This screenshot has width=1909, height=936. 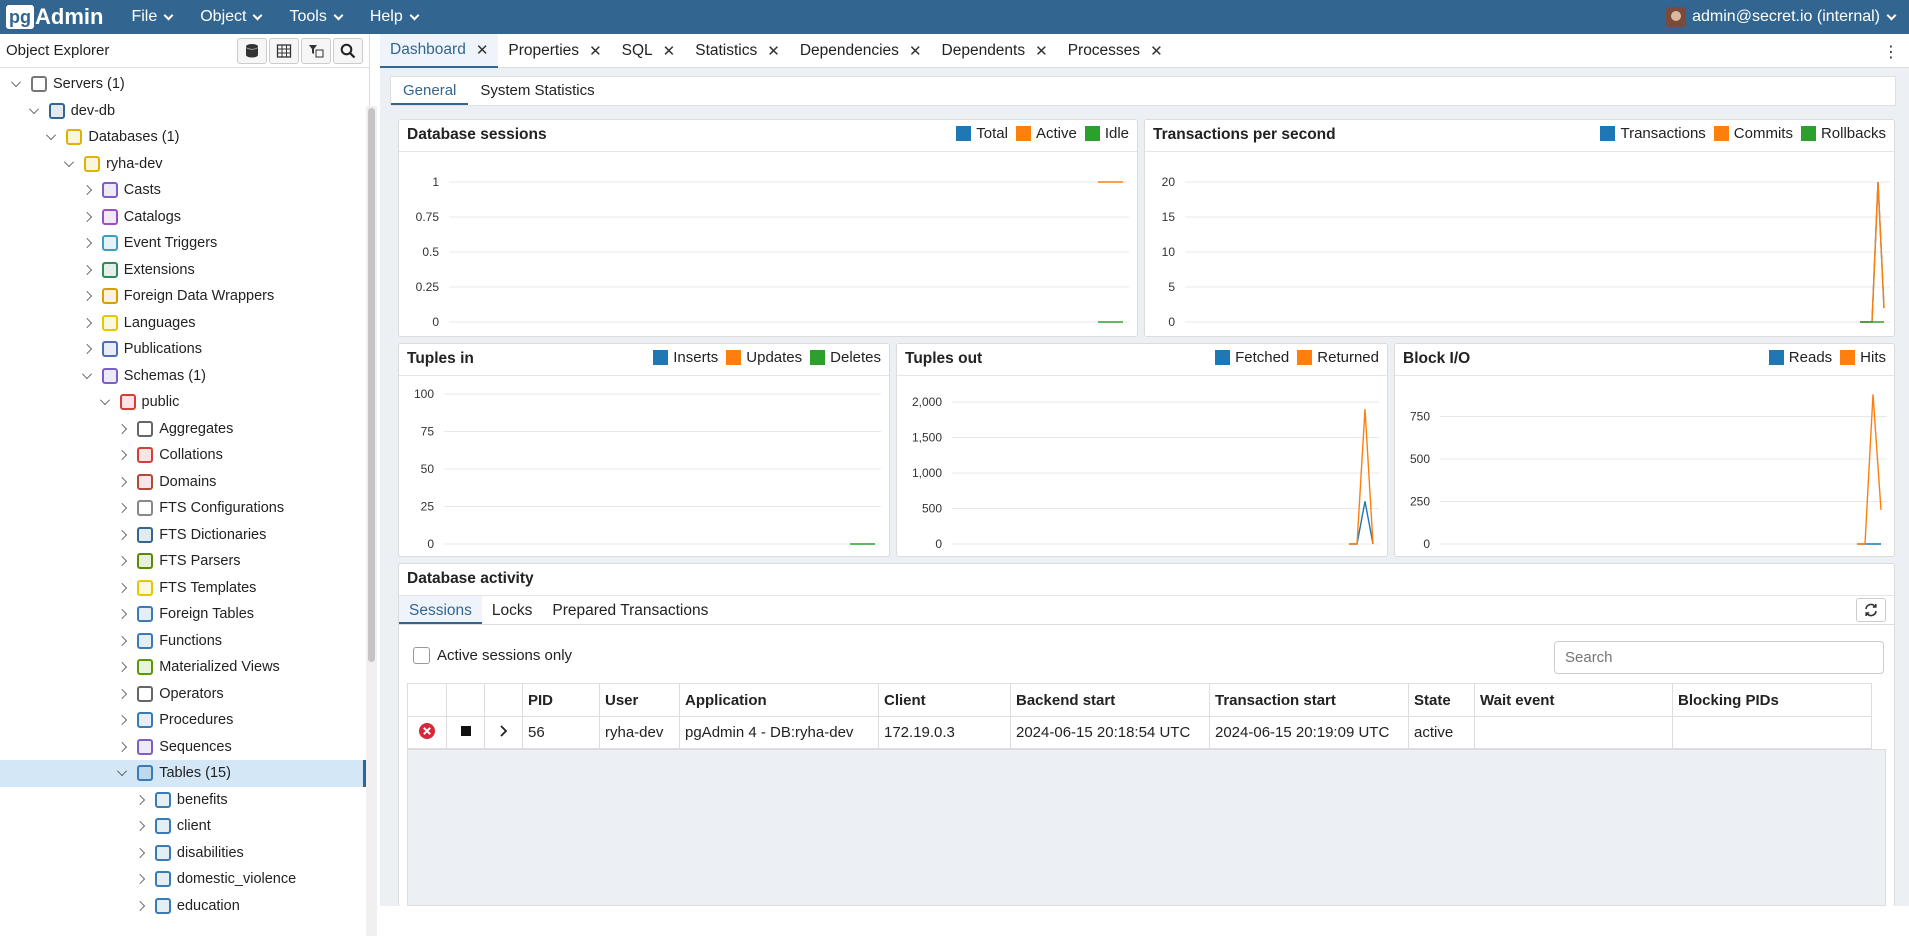 I want to click on tree-node: Foreign Data Wrappers, so click(x=183, y=296).